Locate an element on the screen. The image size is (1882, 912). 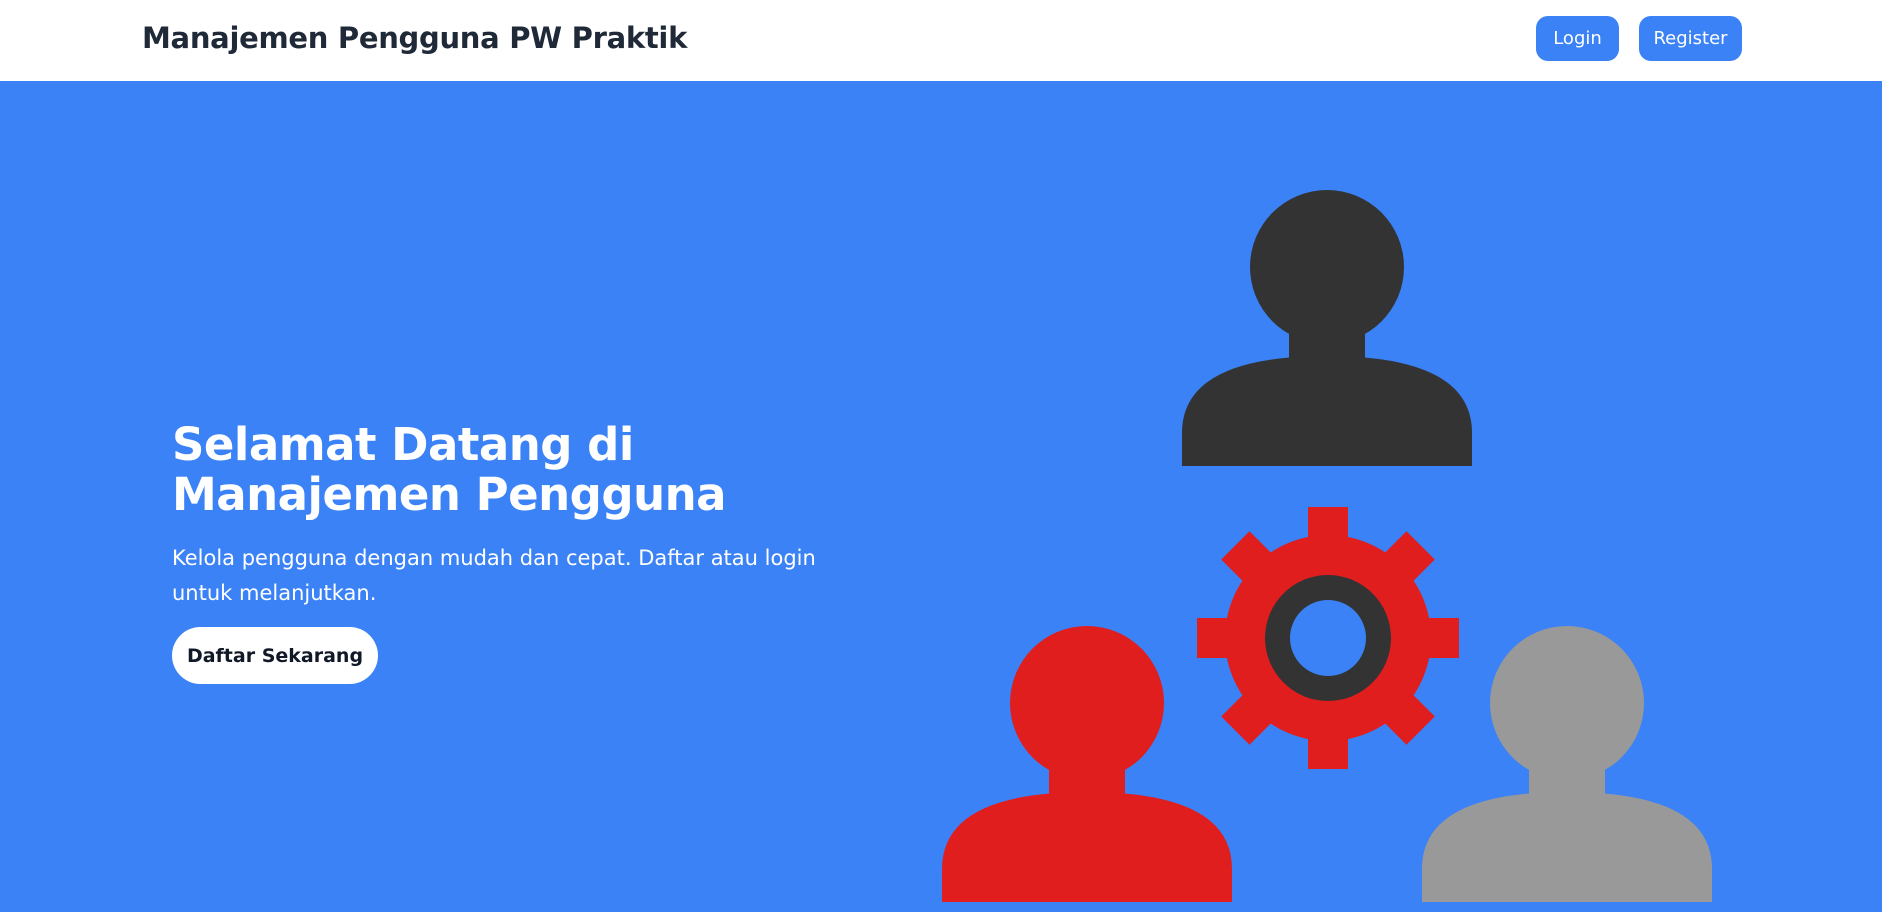
hero-title: Selamat Datang di Manajemen Pengguna is located at coordinates (449, 469).